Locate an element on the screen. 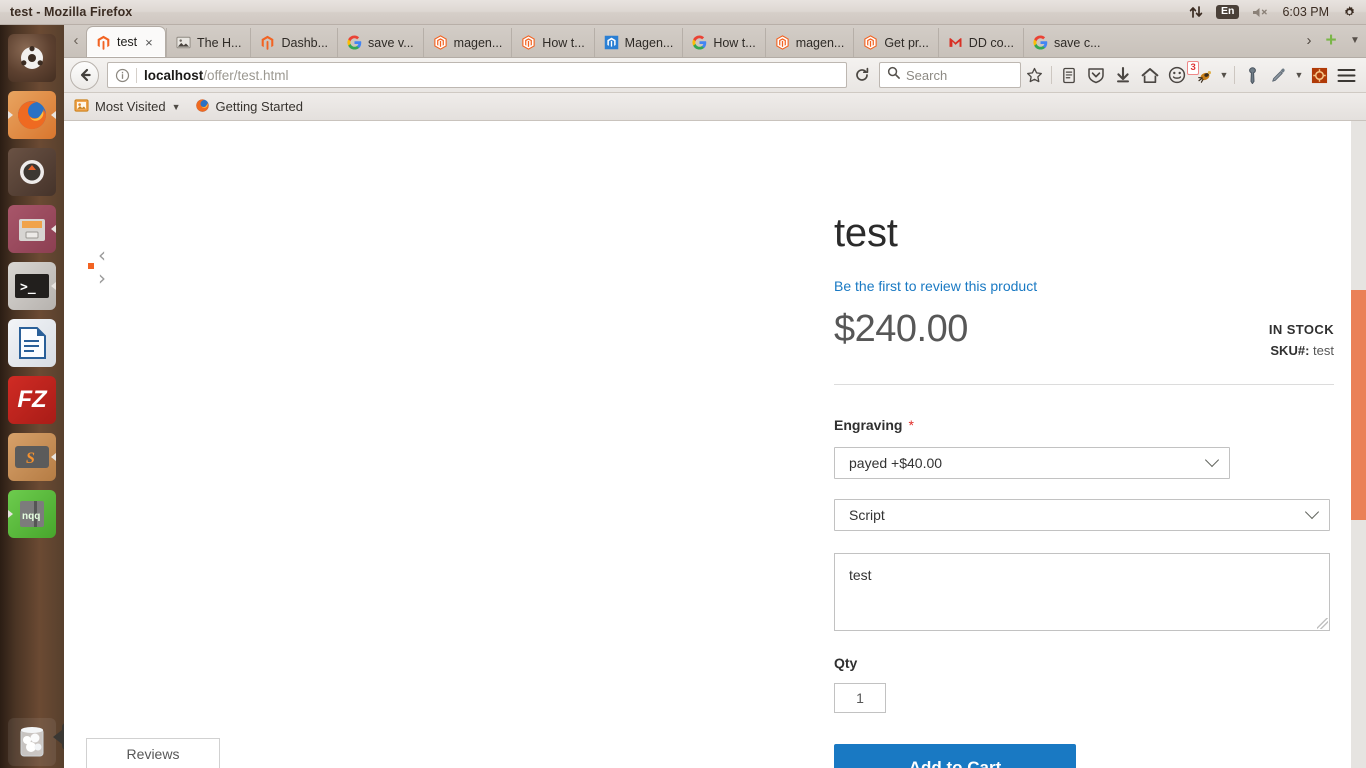 This screenshot has width=1366, height=768. resize-grip-icon is located at coordinates (1322, 623).